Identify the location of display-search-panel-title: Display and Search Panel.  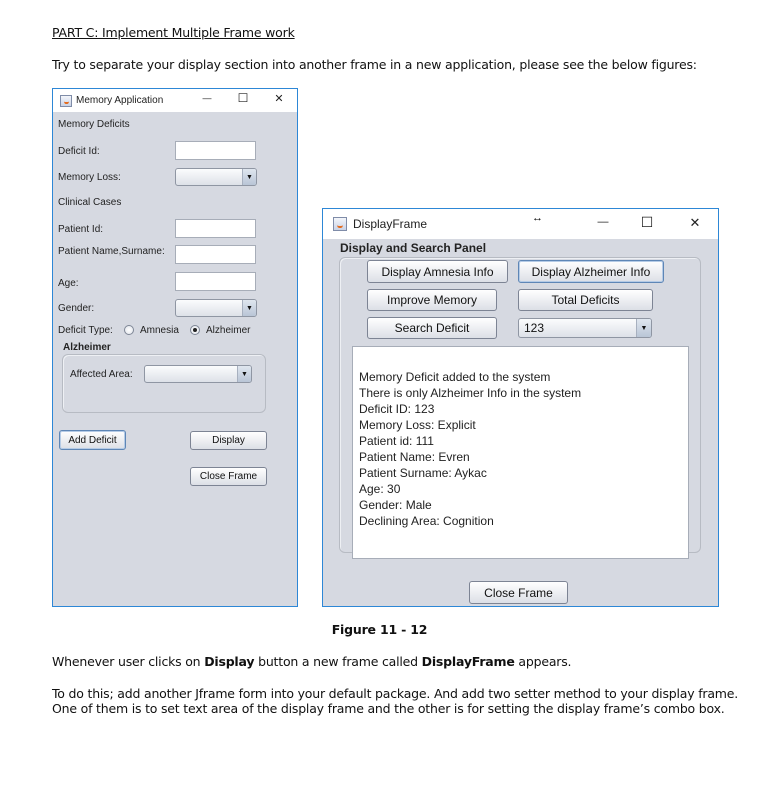
(413, 248).